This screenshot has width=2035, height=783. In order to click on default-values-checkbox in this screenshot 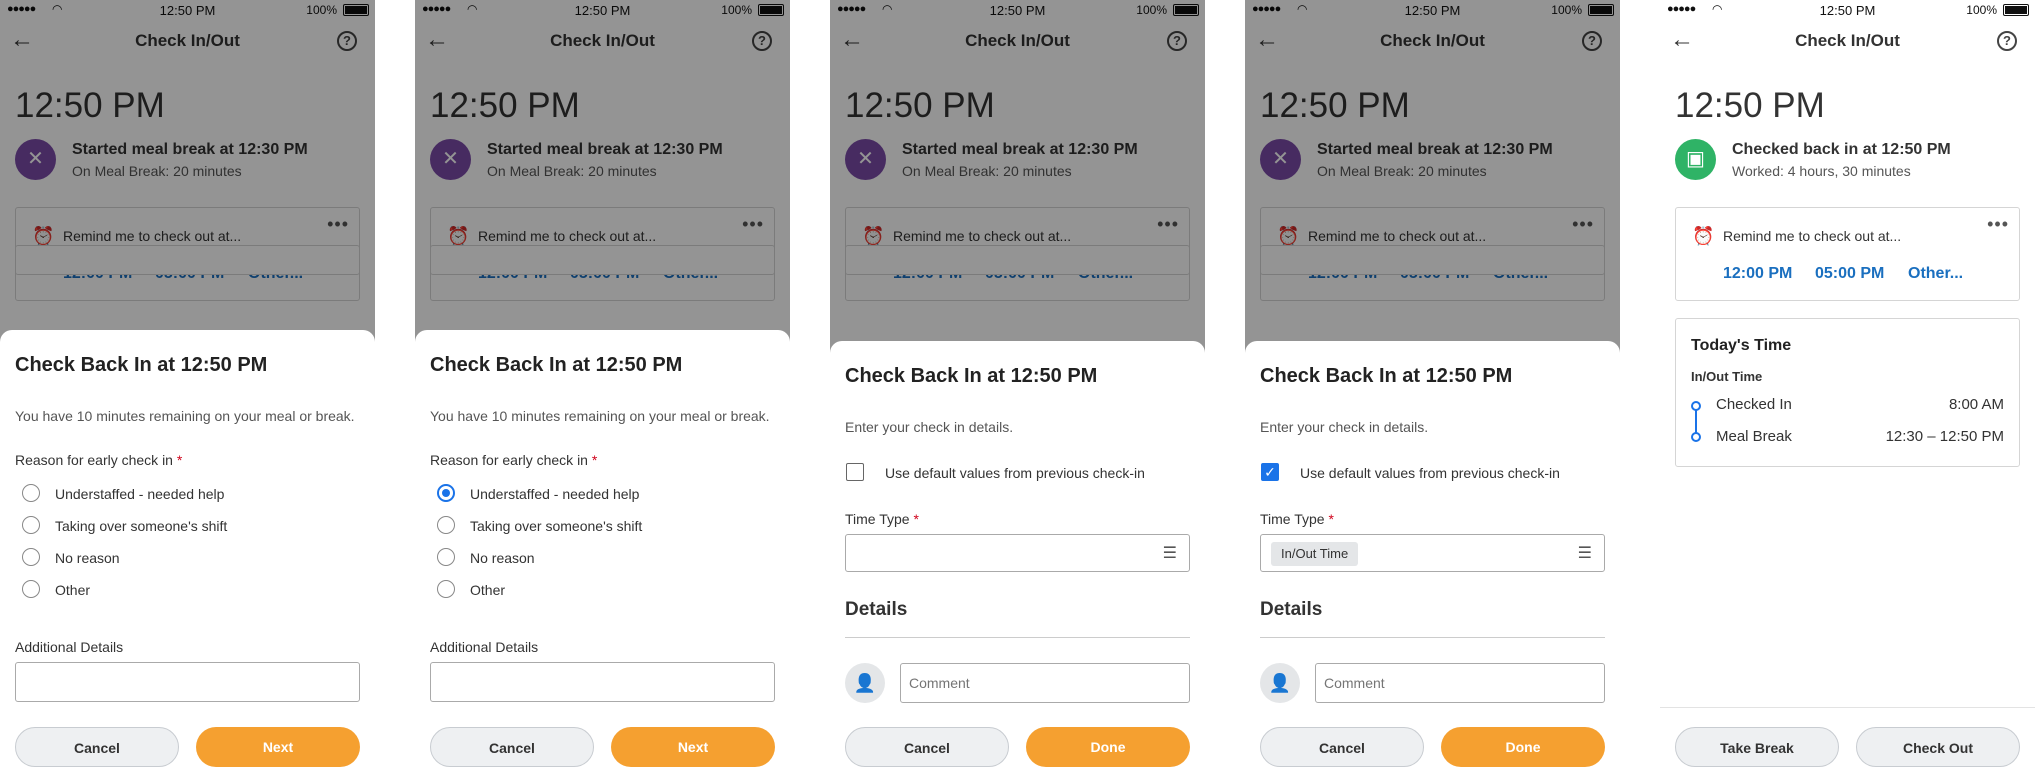, I will do `click(855, 472)`.